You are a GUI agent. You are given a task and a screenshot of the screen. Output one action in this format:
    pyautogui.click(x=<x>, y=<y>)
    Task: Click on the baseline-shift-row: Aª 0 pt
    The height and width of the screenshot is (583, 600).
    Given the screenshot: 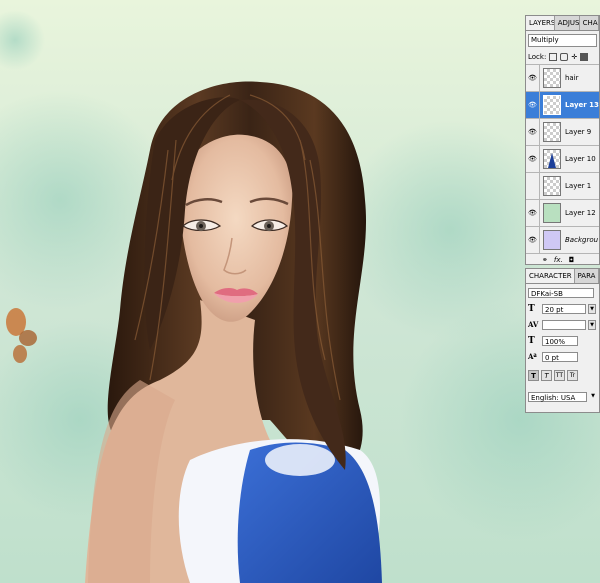 What is the action you would take?
    pyautogui.click(x=562, y=356)
    